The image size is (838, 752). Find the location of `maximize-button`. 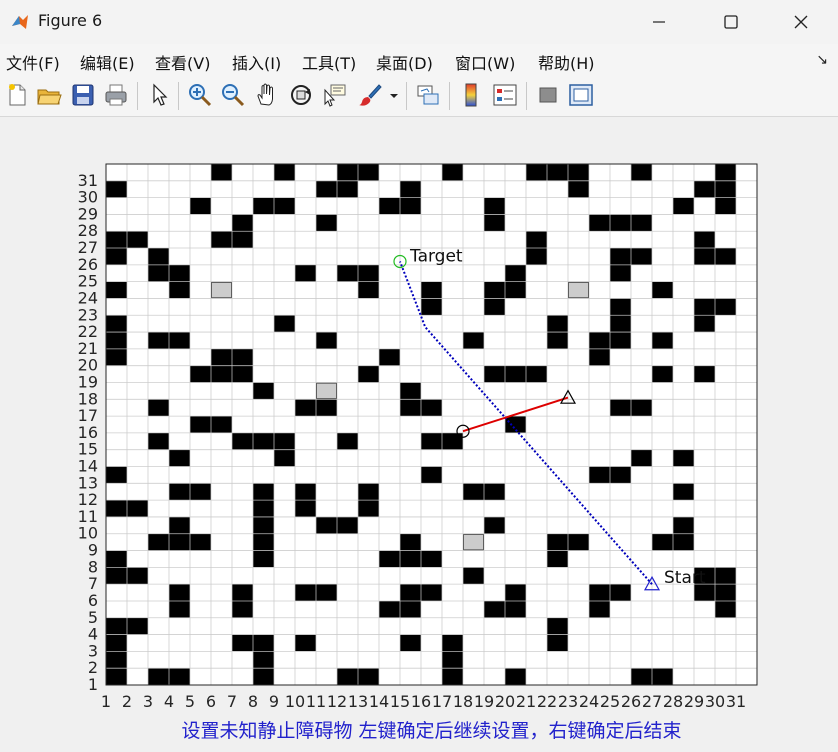

maximize-button is located at coordinates (731, 22).